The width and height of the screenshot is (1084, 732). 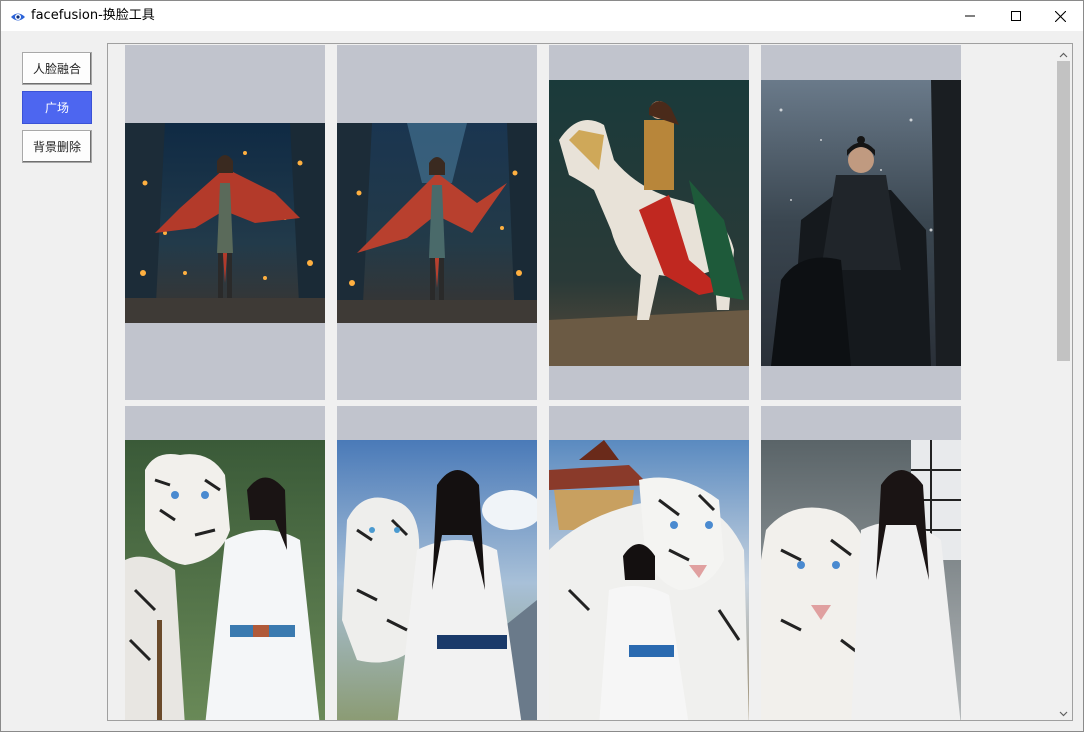 I want to click on close-icon, so click(x=1060, y=16).